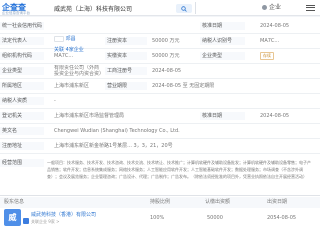  I want to click on label-registered-capital: 注册资本, so click(126, 41).